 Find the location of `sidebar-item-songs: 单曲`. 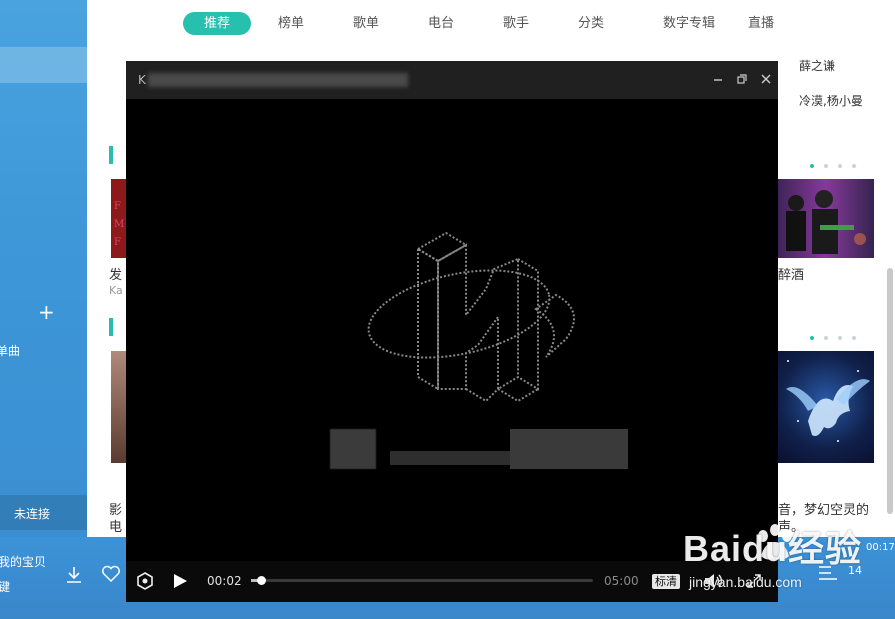

sidebar-item-songs: 单曲 is located at coordinates (10, 350).